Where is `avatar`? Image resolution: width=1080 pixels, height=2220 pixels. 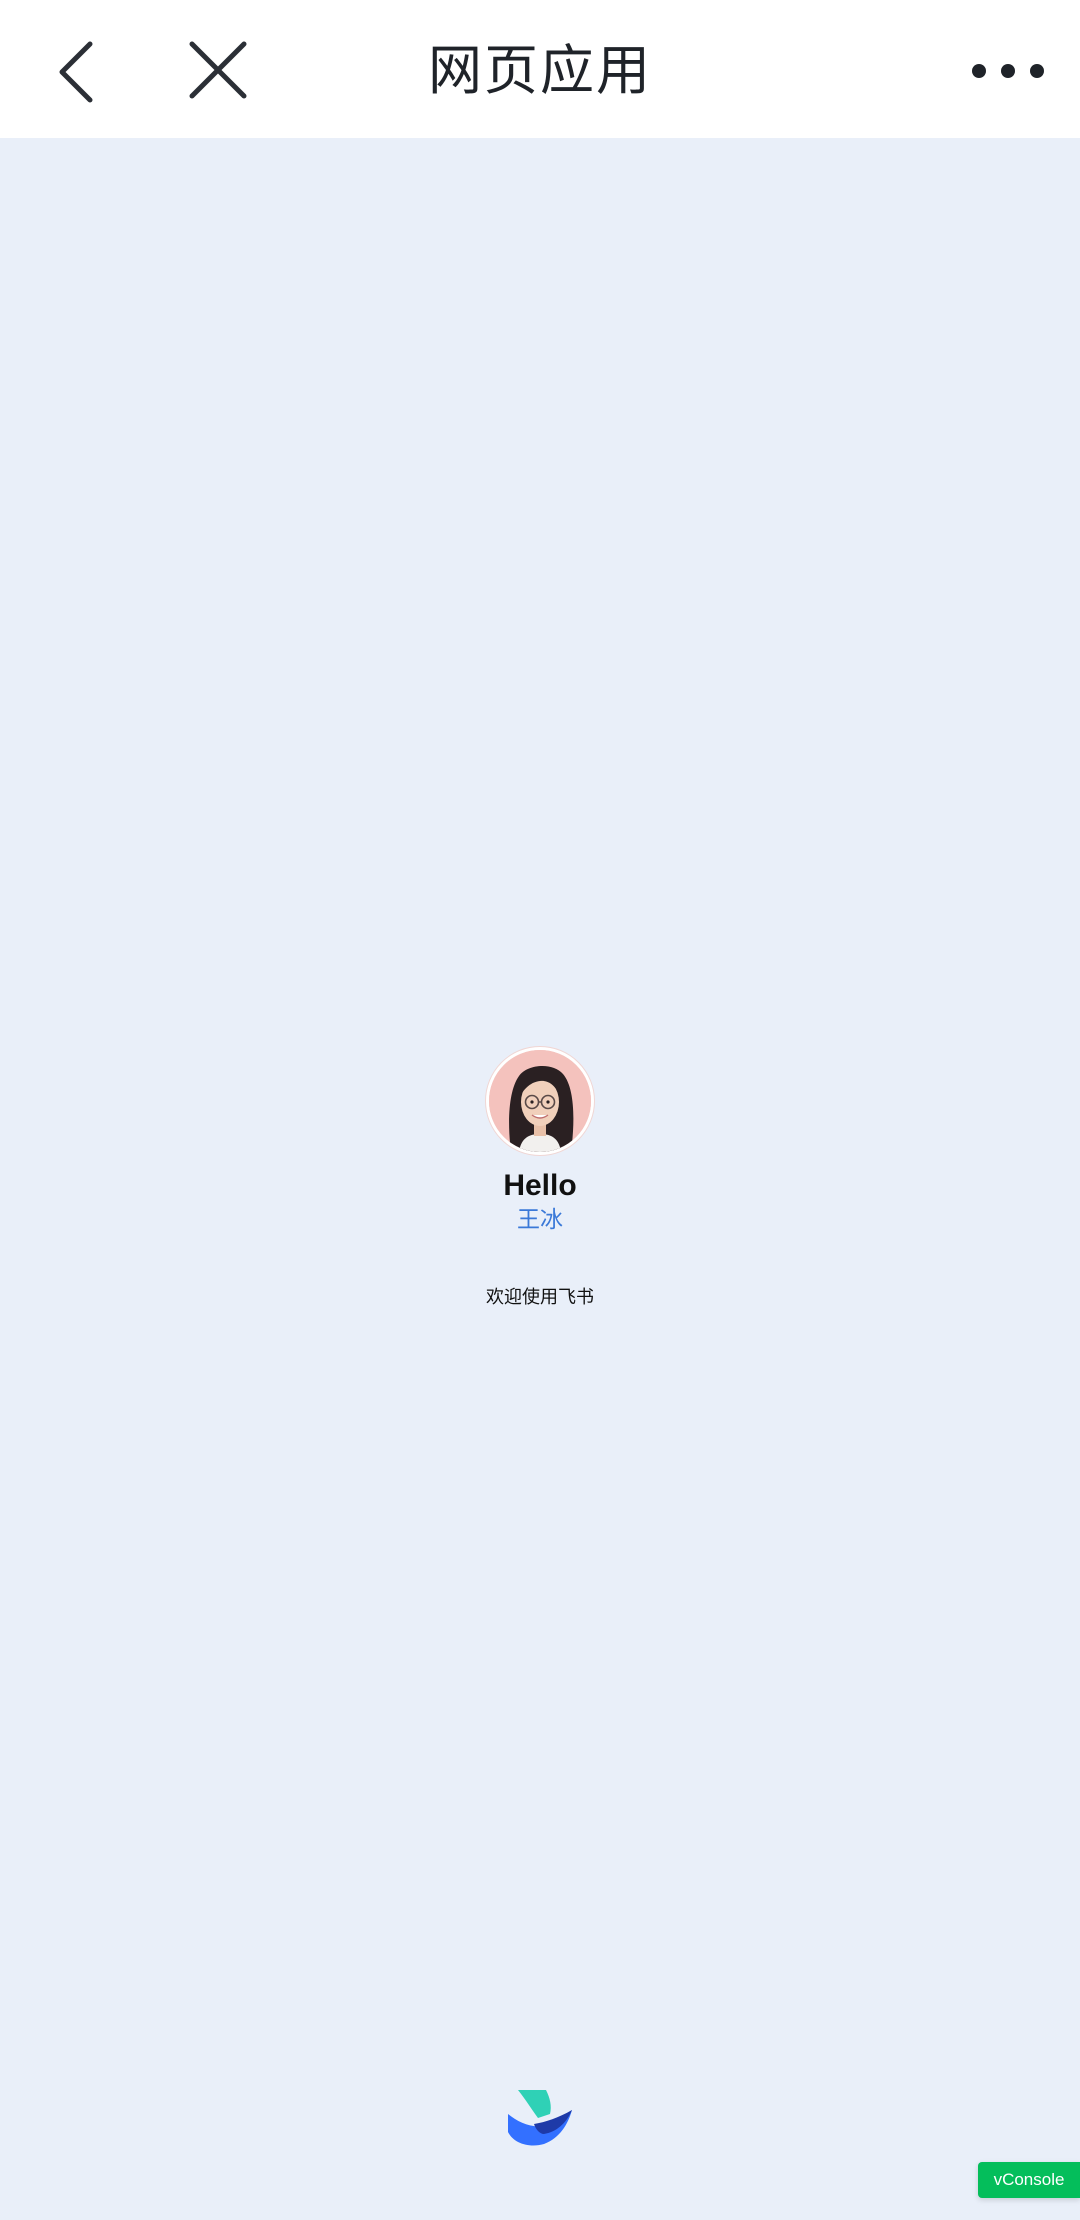 avatar is located at coordinates (540, 1101).